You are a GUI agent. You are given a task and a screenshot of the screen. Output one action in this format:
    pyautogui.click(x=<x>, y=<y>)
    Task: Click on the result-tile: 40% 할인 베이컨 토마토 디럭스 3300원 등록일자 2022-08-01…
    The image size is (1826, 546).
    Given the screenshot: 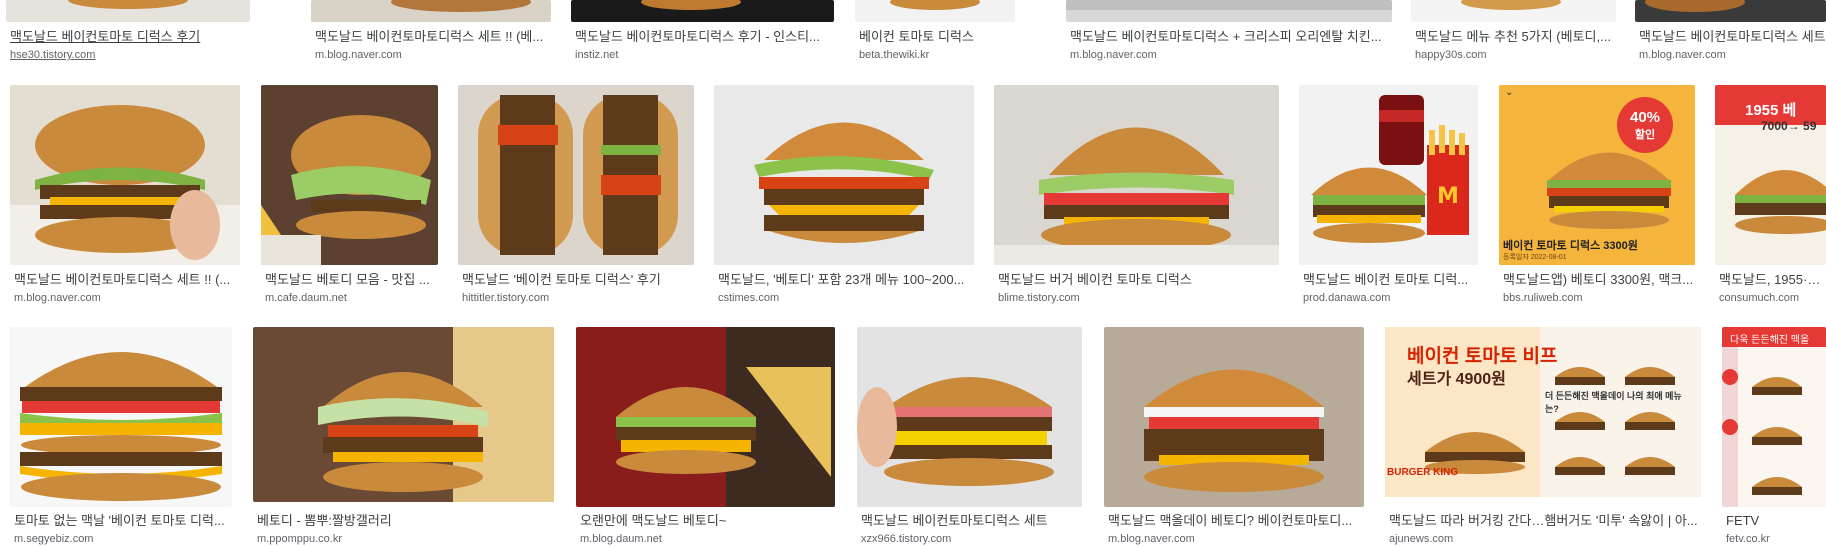 What is the action you would take?
    pyautogui.click(x=1597, y=195)
    